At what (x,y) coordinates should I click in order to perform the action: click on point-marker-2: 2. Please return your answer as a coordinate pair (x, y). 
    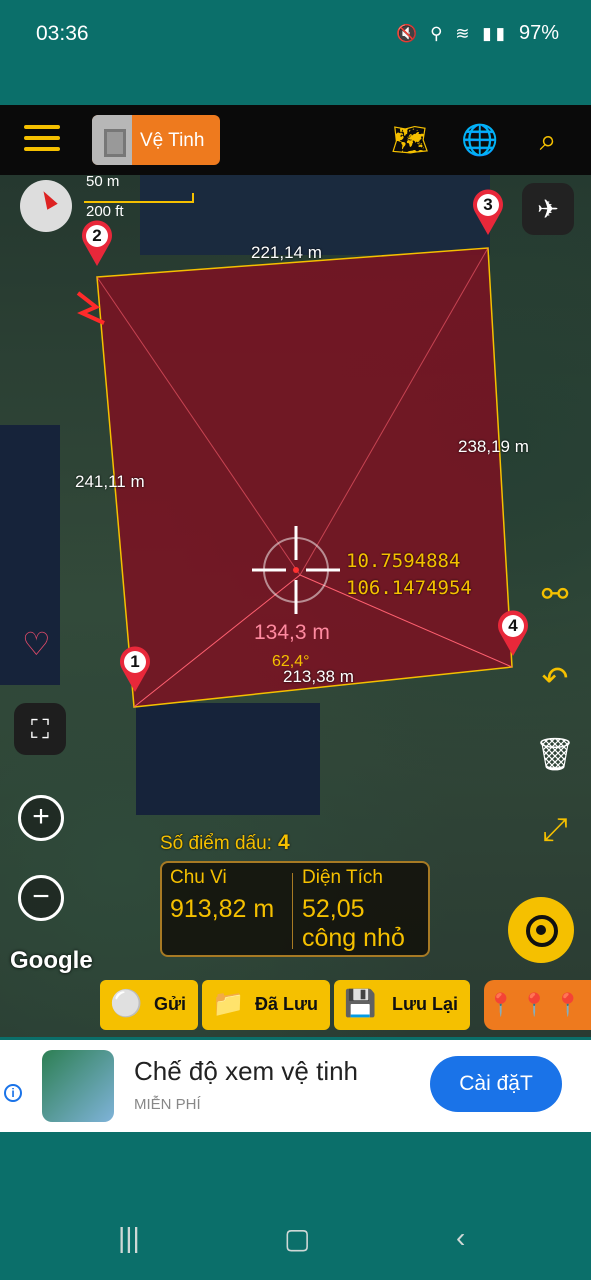
    Looking at the image, I should click on (97, 243).